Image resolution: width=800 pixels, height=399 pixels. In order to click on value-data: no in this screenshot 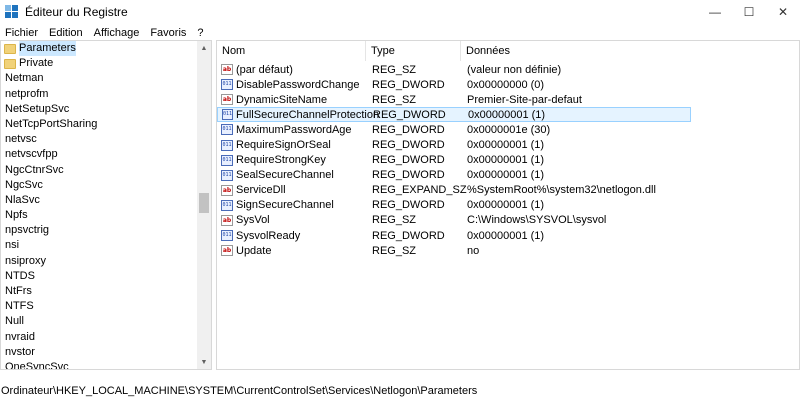, I will do `click(473, 250)`.